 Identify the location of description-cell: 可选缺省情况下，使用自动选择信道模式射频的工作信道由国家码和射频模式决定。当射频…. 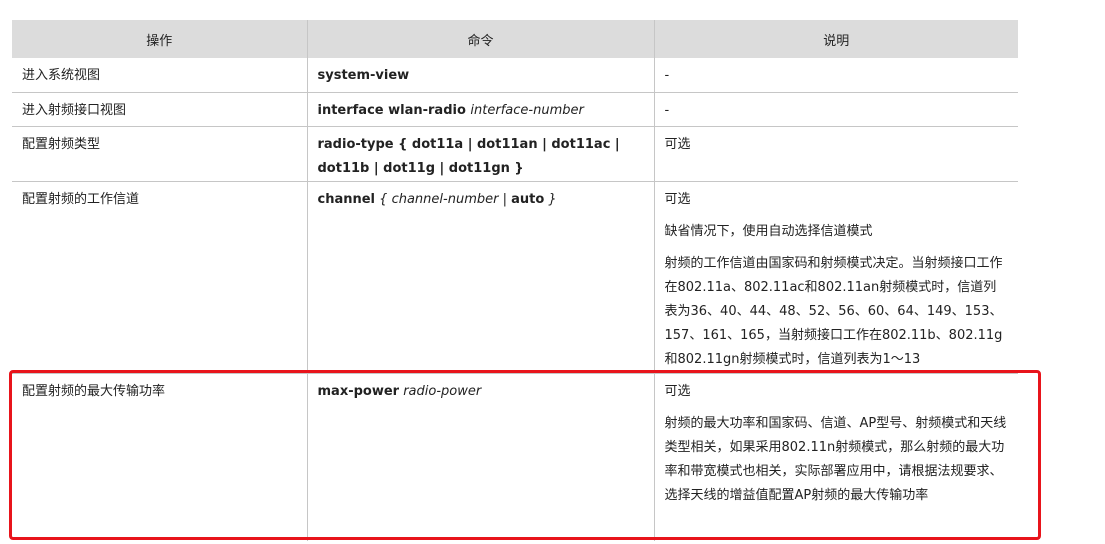
(835, 277).